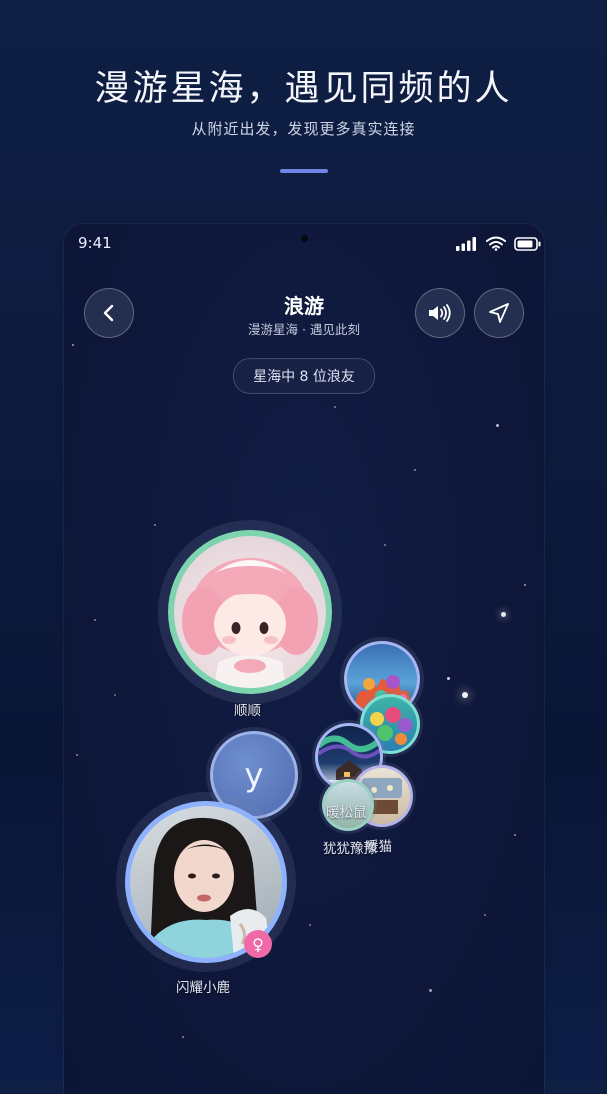 This screenshot has width=607, height=1094. I want to click on female-gender-badge: ♀, so click(258, 944).